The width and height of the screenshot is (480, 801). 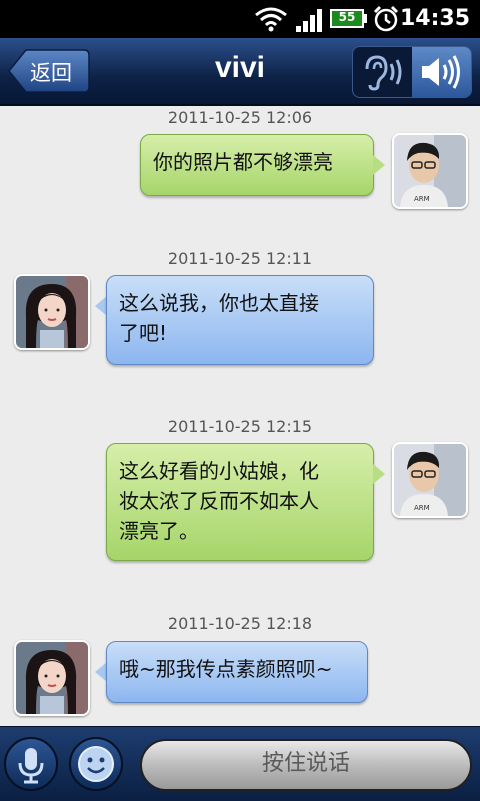 What do you see at coordinates (309, 20) in the screenshot?
I see `signal-icon` at bounding box center [309, 20].